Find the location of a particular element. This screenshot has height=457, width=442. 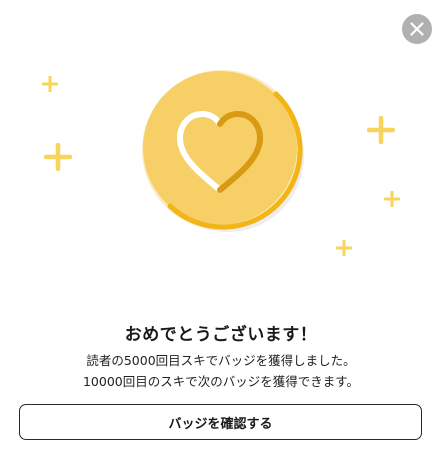

next-goal-message: 10000回目のスキで次のバッジを獲得できます。 is located at coordinates (220, 381).